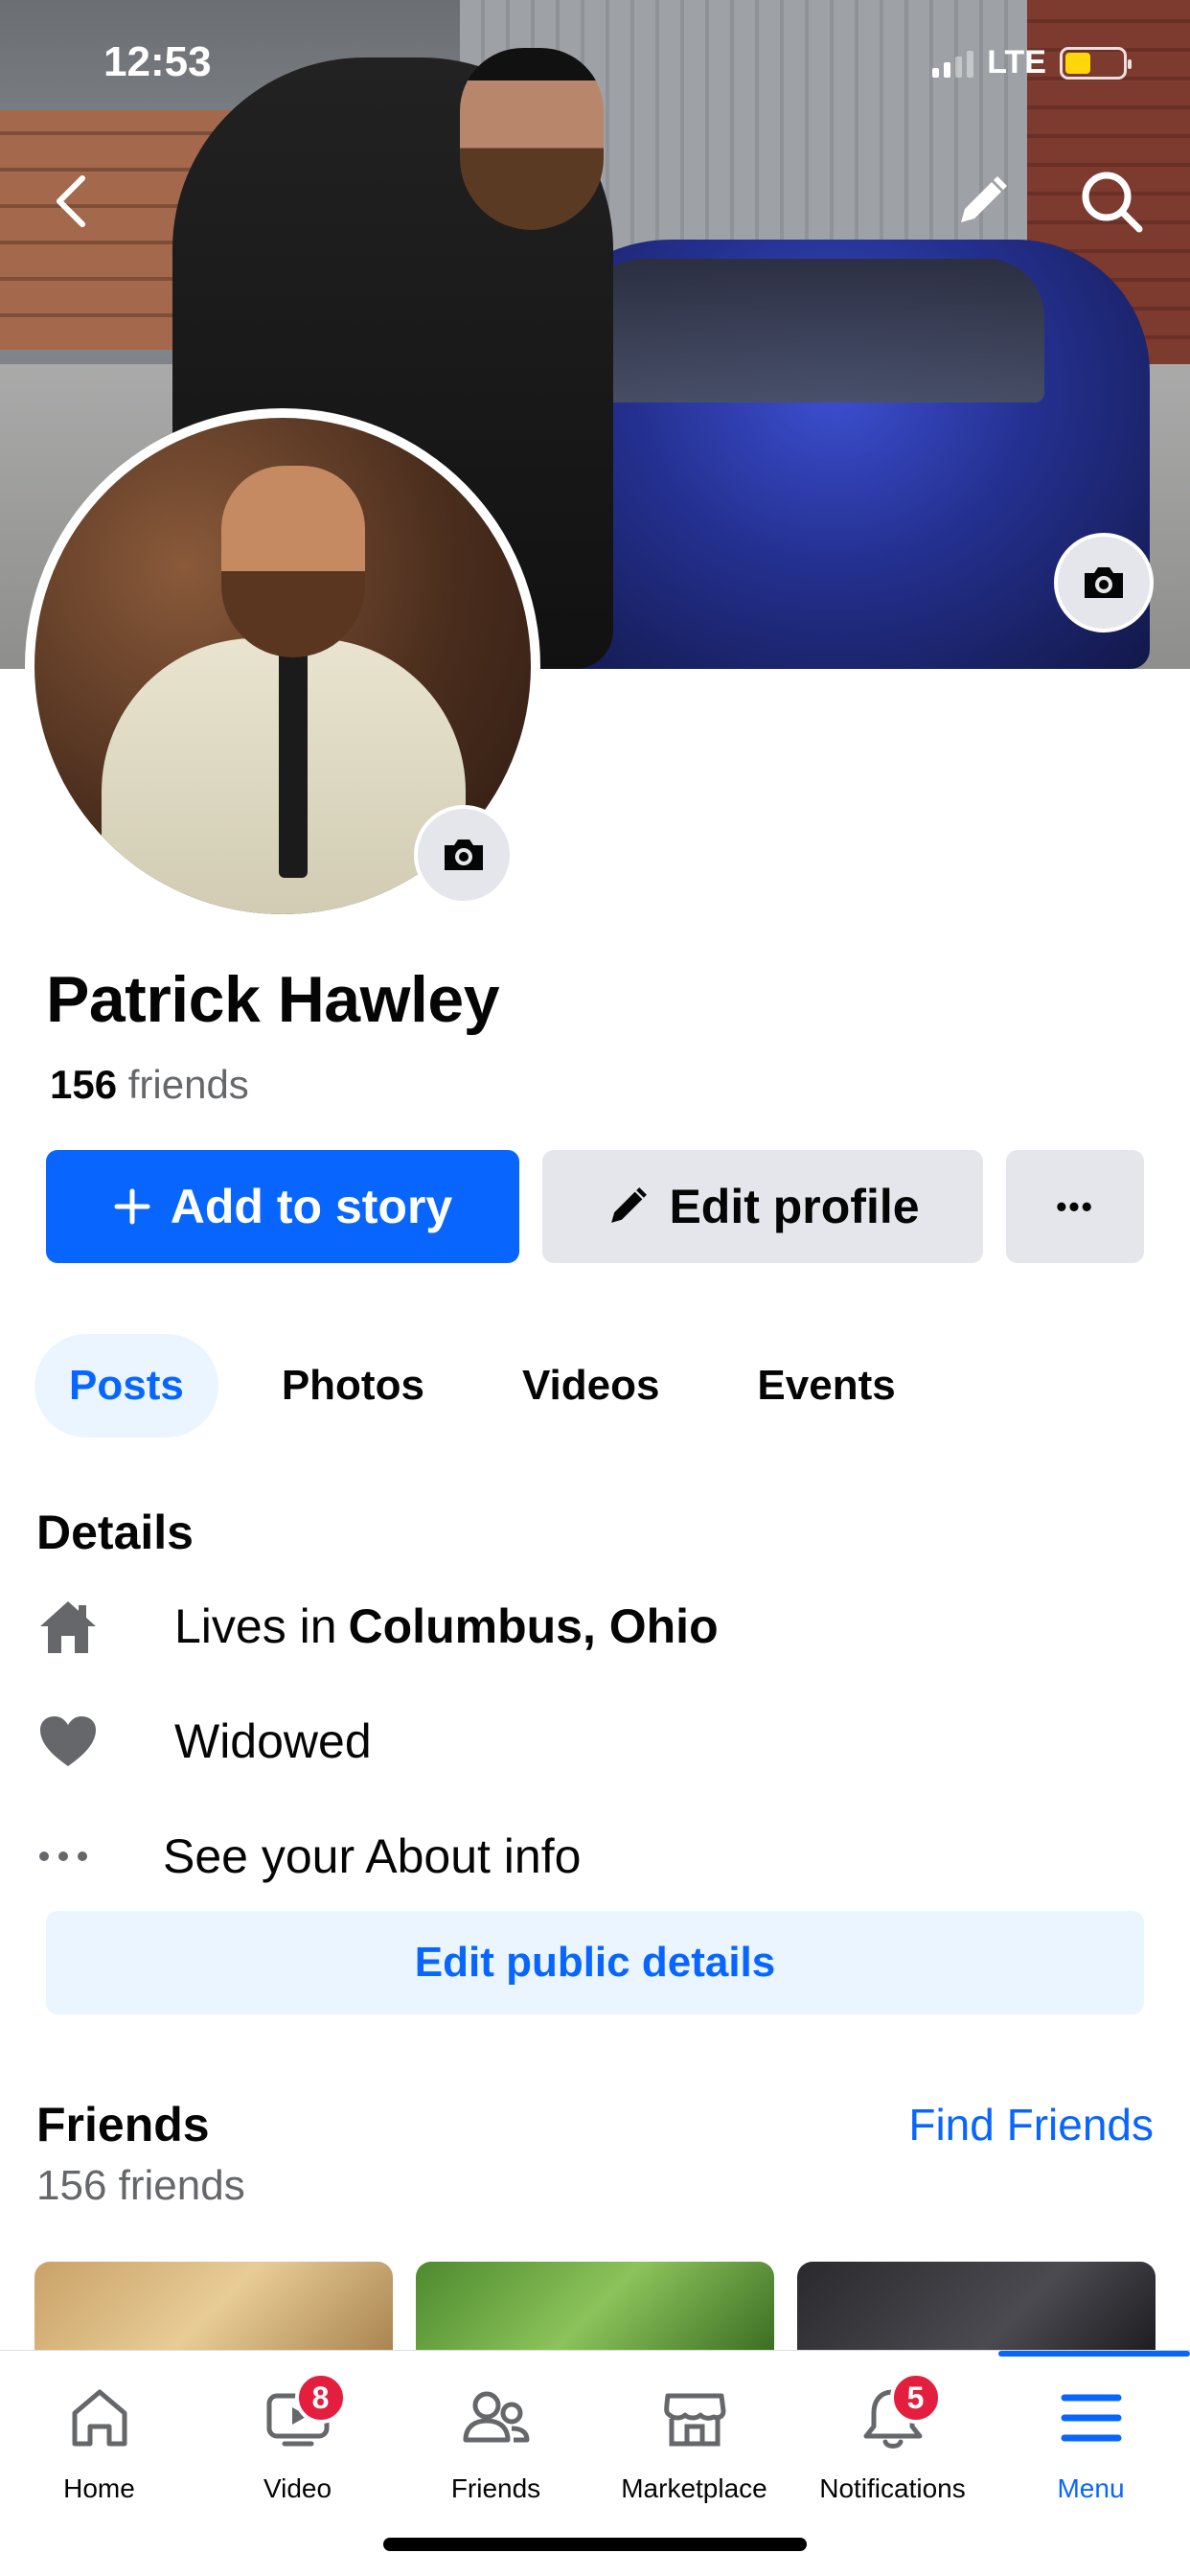 The width and height of the screenshot is (1190, 2576). I want to click on nav-home-label: Home, so click(99, 2488).